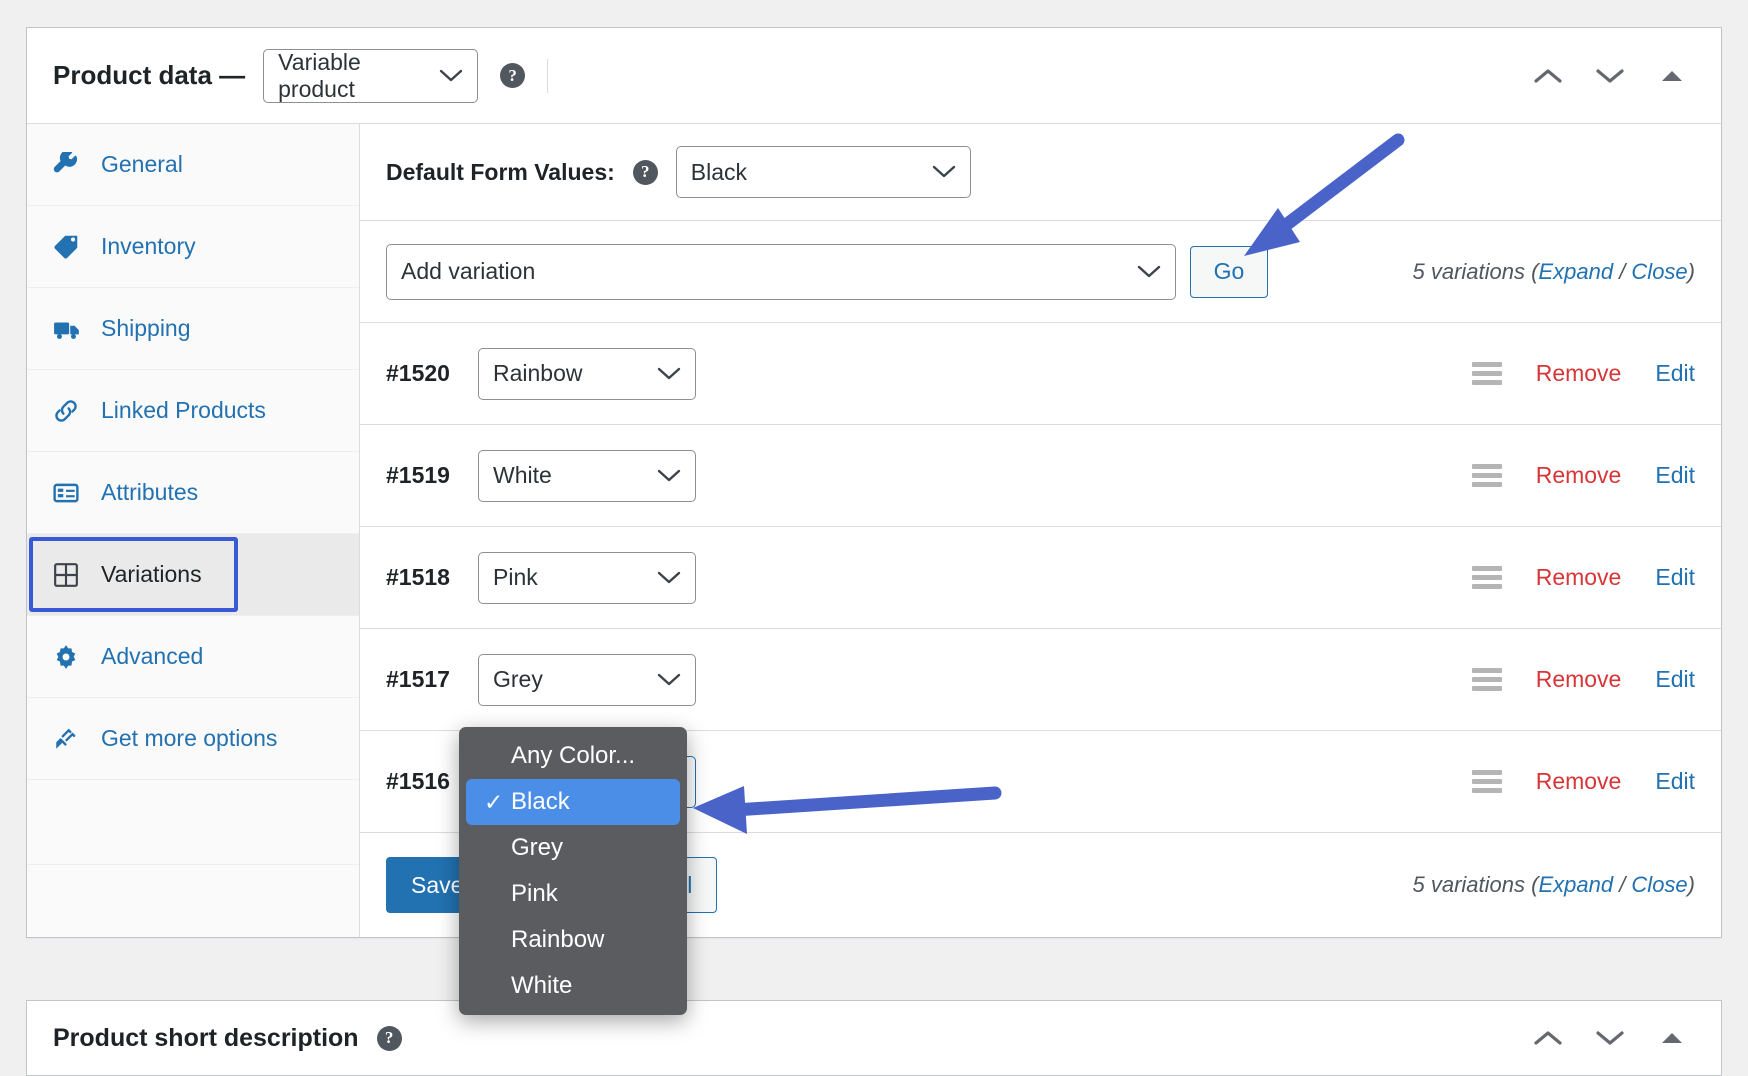 Image resolution: width=1748 pixels, height=1076 pixels. I want to click on sidebar-item-linked-products: Linked Products, so click(193, 411).